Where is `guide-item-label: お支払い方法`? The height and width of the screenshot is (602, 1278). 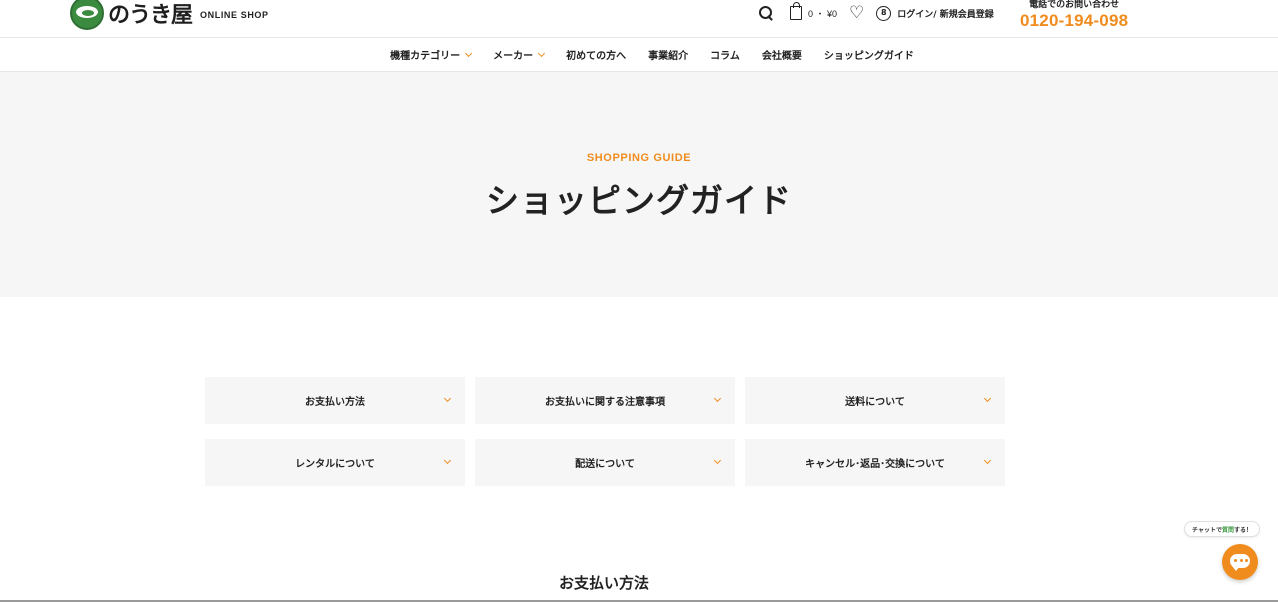 guide-item-label: お支払い方法 is located at coordinates (335, 402).